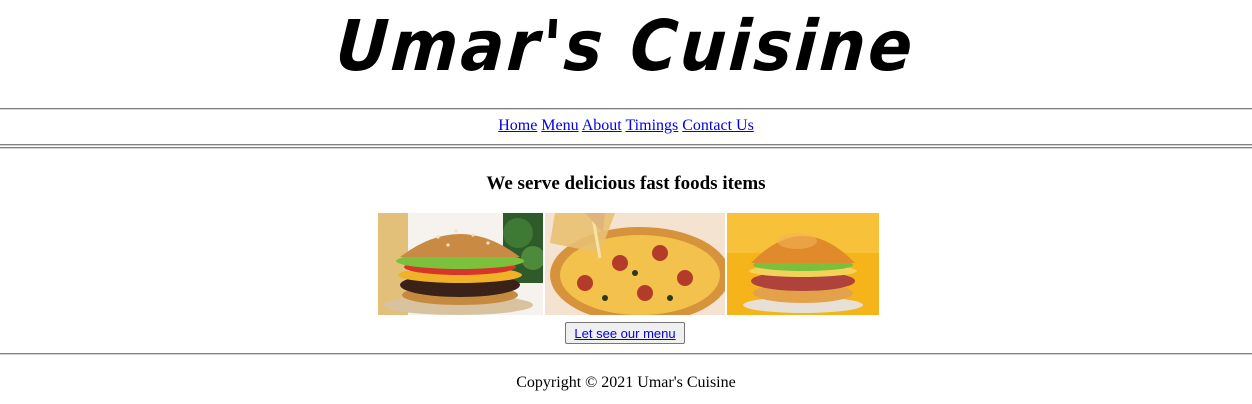 This screenshot has height=404, width=1252. I want to click on footer-divider, so click(626, 354).